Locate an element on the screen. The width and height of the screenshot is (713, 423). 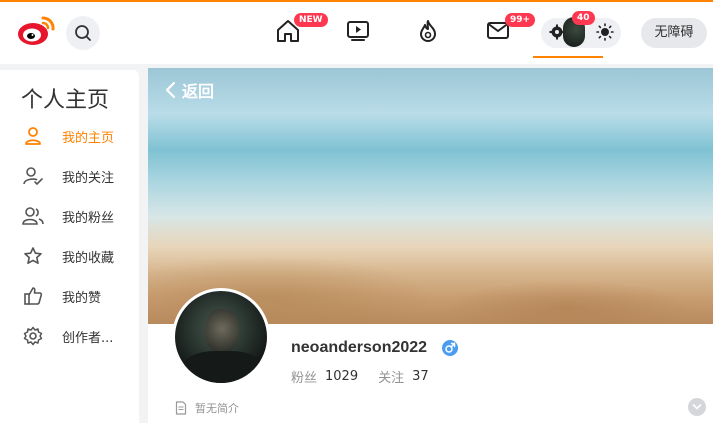
back-button: 返回 is located at coordinates (189, 90).